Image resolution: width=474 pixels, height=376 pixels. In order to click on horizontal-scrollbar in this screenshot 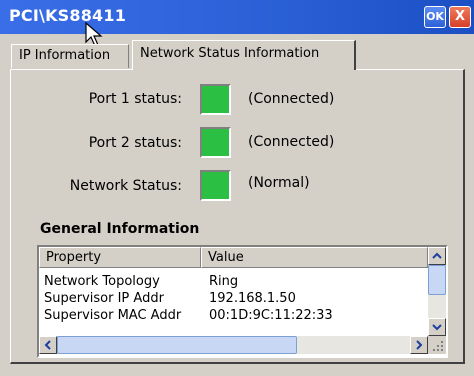, I will do `click(233, 345)`.